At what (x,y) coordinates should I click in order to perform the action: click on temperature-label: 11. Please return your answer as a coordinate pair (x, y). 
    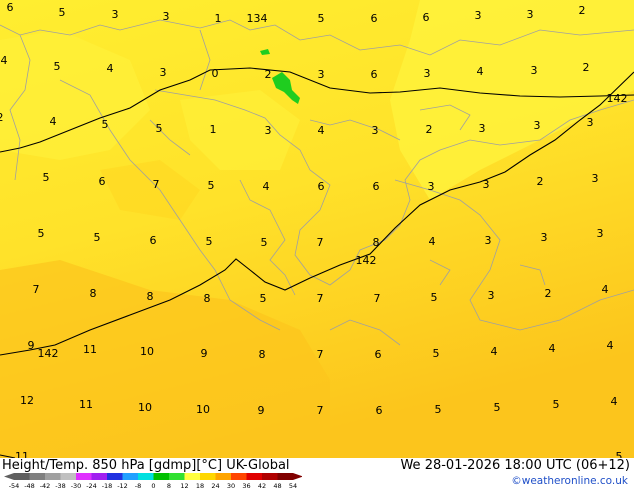
    Looking at the image, I should click on (22, 454).